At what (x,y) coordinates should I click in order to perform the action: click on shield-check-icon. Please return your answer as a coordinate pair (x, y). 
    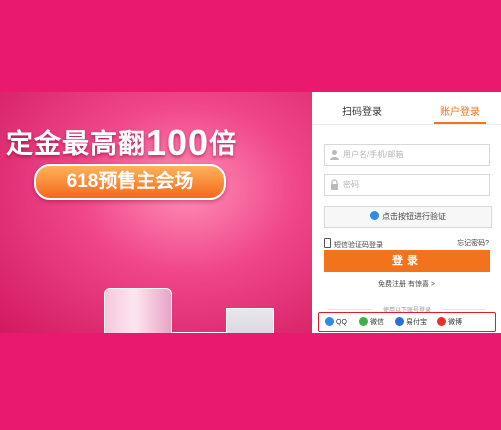
    Looking at the image, I should click on (374, 215).